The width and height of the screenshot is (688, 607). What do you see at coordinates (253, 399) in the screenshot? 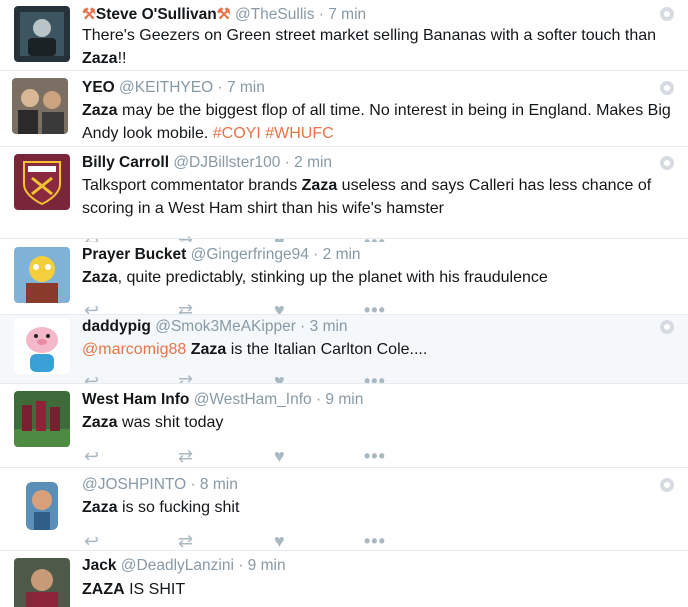
I see `user-handle: @WestHam_Info` at bounding box center [253, 399].